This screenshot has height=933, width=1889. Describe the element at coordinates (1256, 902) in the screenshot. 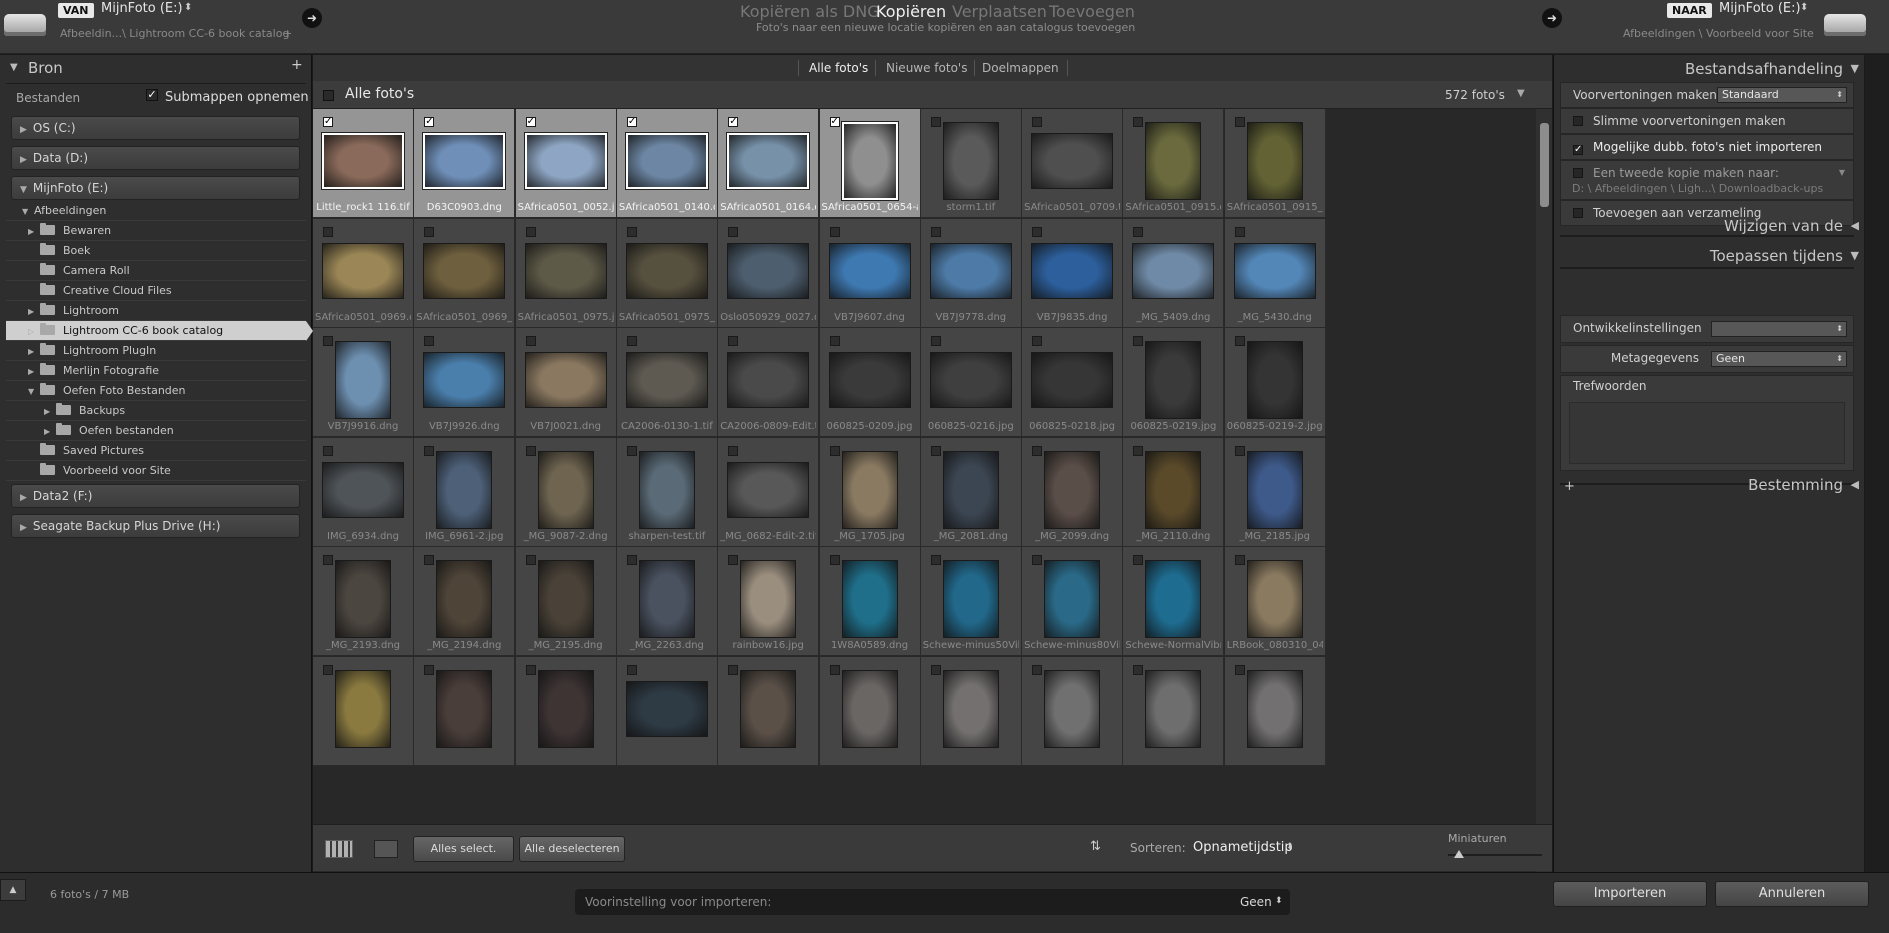

I see `import-preset-value: Geen` at that location.